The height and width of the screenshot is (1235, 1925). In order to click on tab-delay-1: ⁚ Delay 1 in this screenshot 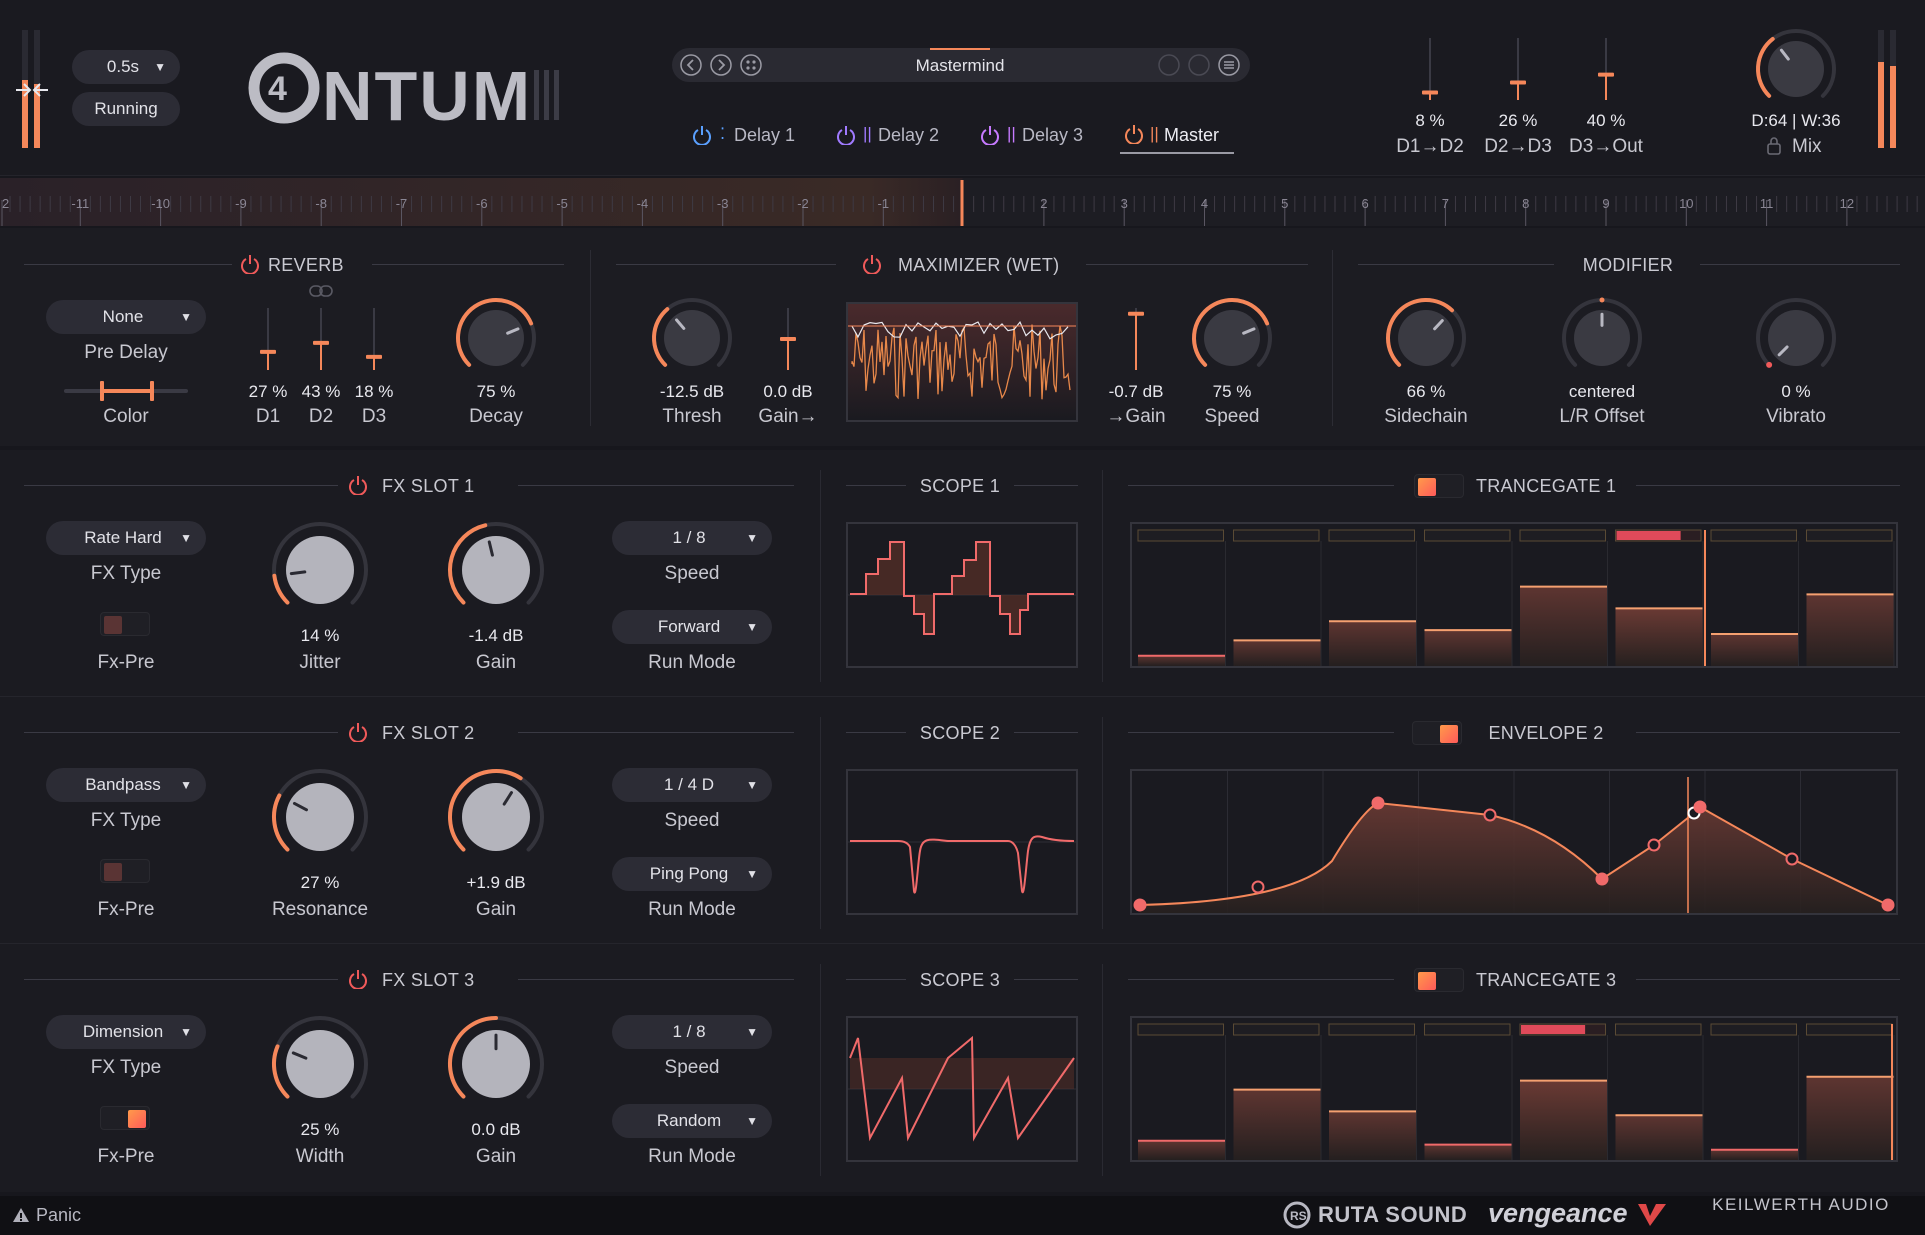, I will do `click(745, 136)`.